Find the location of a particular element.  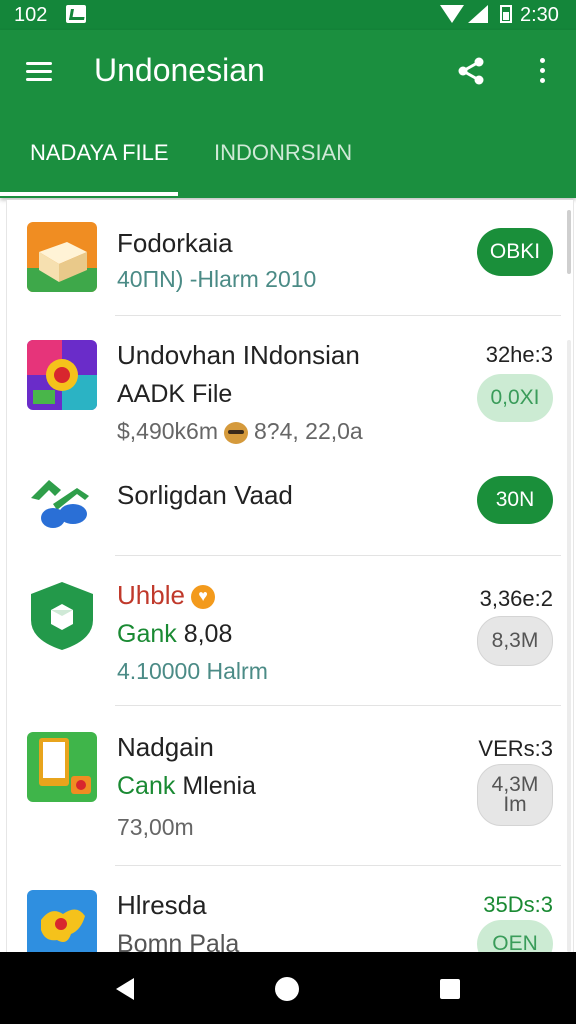

back-triangle-icon is located at coordinates (125, 989).